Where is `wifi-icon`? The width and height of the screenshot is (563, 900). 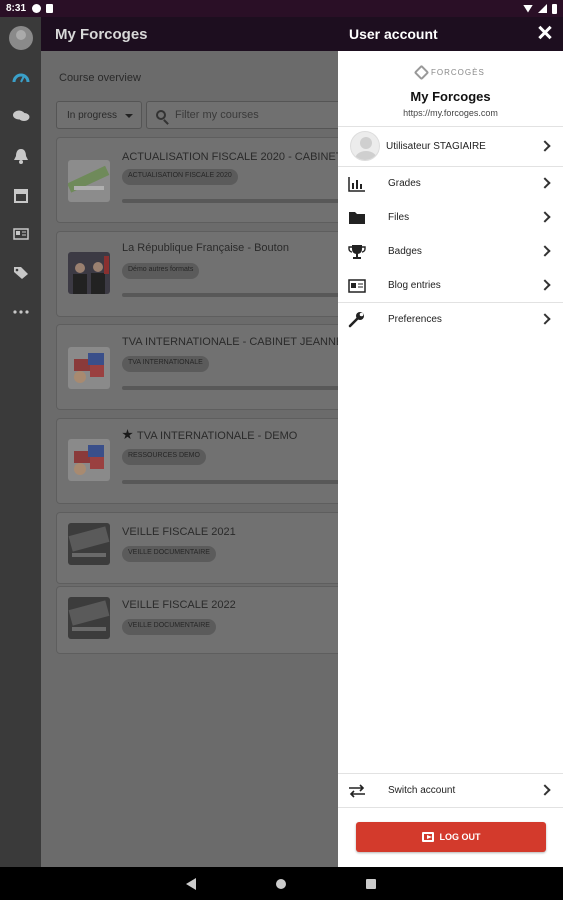 wifi-icon is located at coordinates (528, 8).